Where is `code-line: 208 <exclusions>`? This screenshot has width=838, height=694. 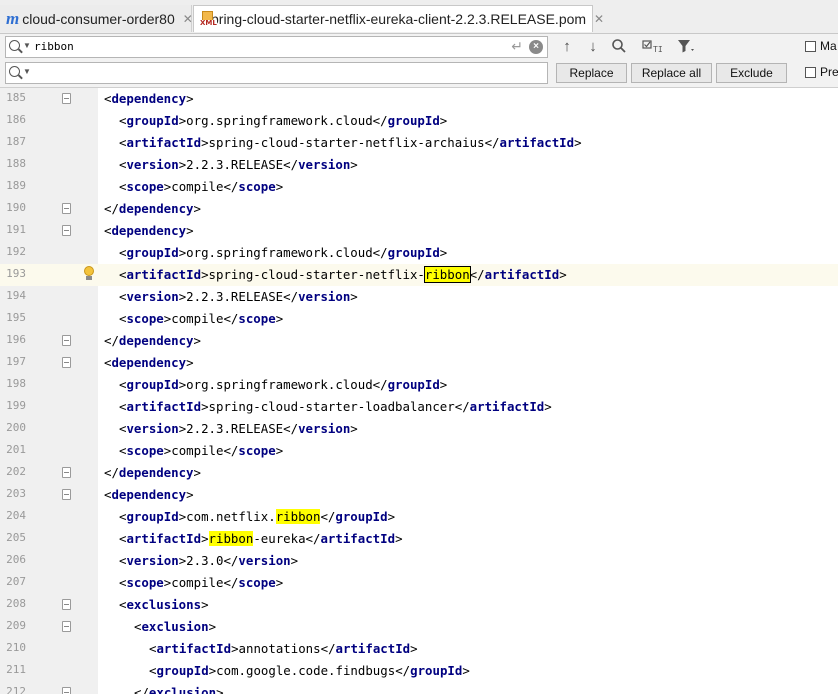
code-line: 208 <exclusions> is located at coordinates (419, 605).